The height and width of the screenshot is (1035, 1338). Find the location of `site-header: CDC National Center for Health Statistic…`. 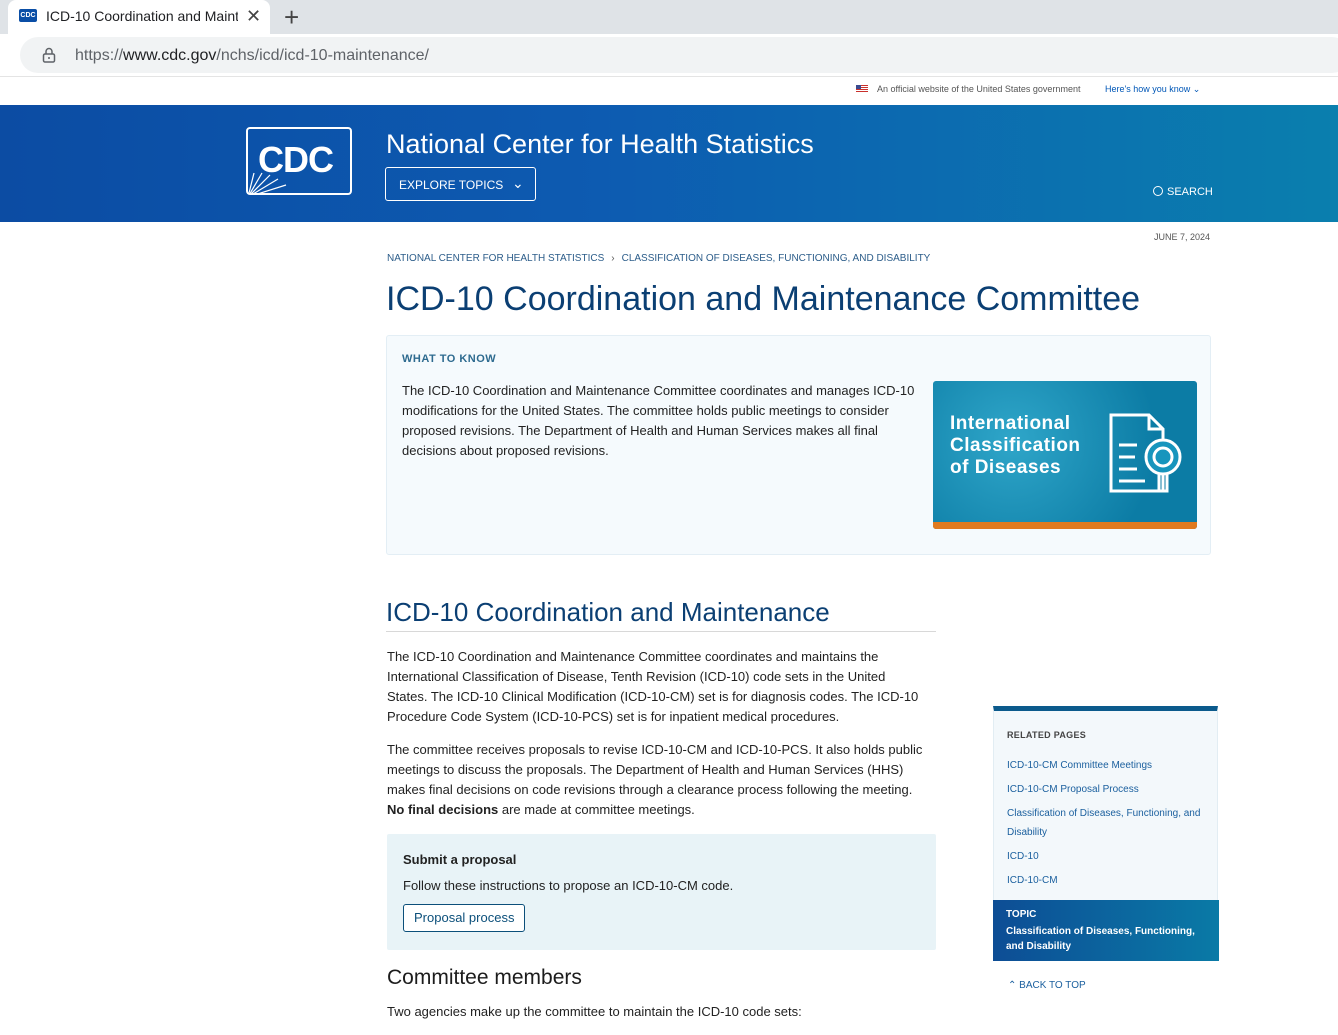

site-header: CDC National Center for Health Statistic… is located at coordinates (669, 163).